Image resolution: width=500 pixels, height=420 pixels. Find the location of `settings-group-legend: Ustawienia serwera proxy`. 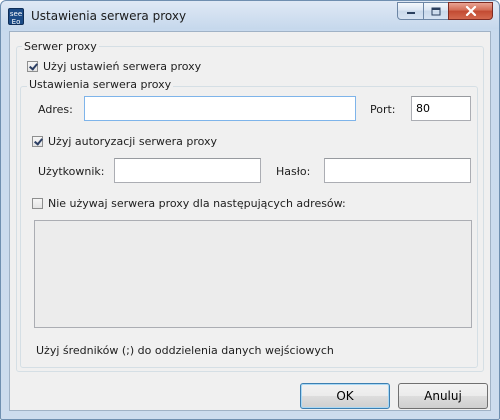

settings-group-legend: Ustawienia serwera proxy is located at coordinates (100, 84).